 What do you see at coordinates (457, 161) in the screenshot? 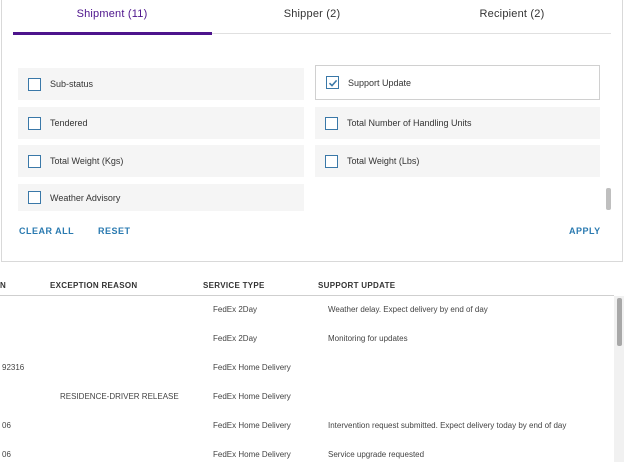
I see `option-total-weight-lbs: Total Weight (Lbs)` at bounding box center [457, 161].